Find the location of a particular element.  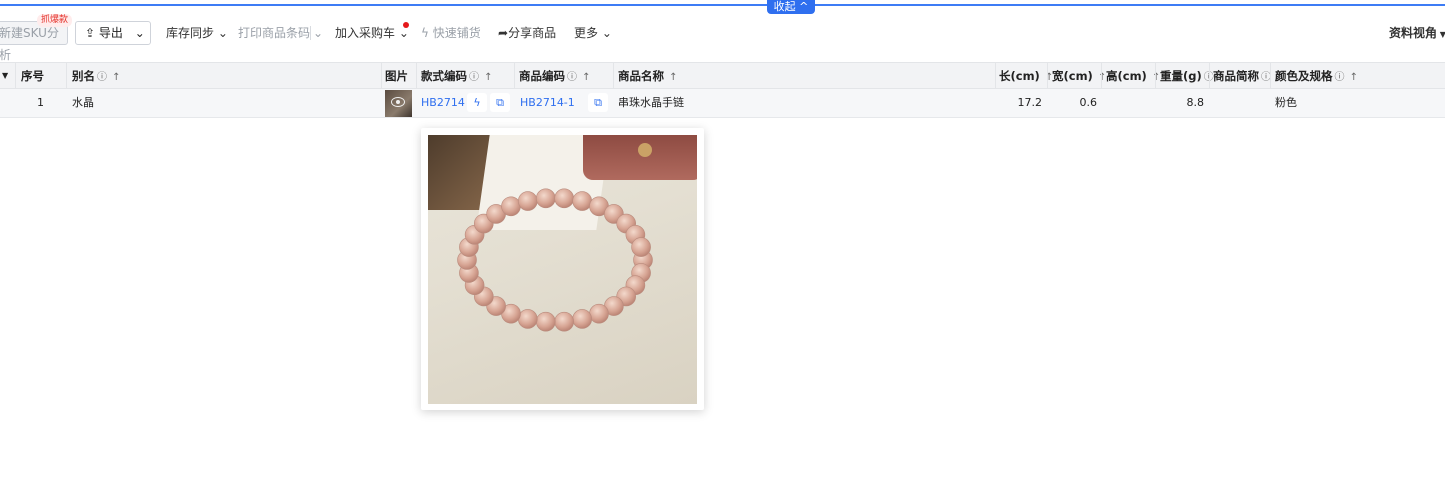

share-label: 分享商品 is located at coordinates (532, 33).